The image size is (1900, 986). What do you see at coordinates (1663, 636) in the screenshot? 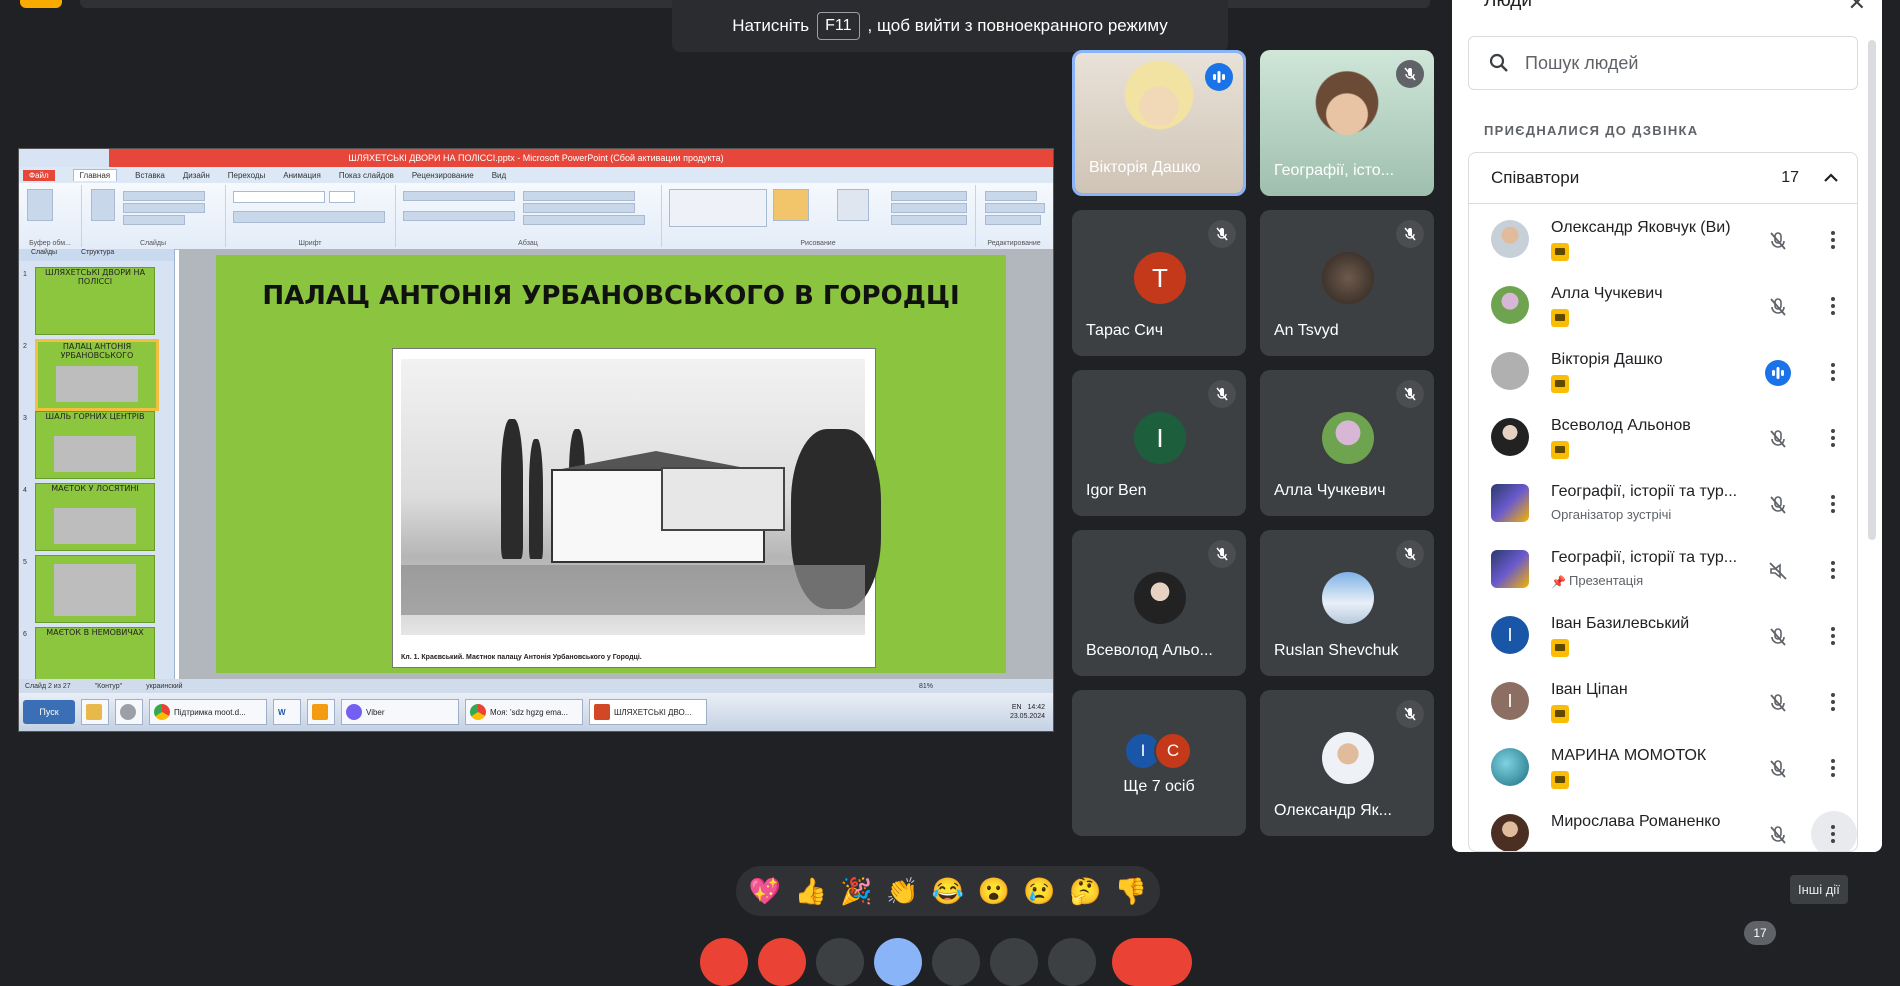
I see `list-item: І Іван Базилевський` at bounding box center [1663, 636].